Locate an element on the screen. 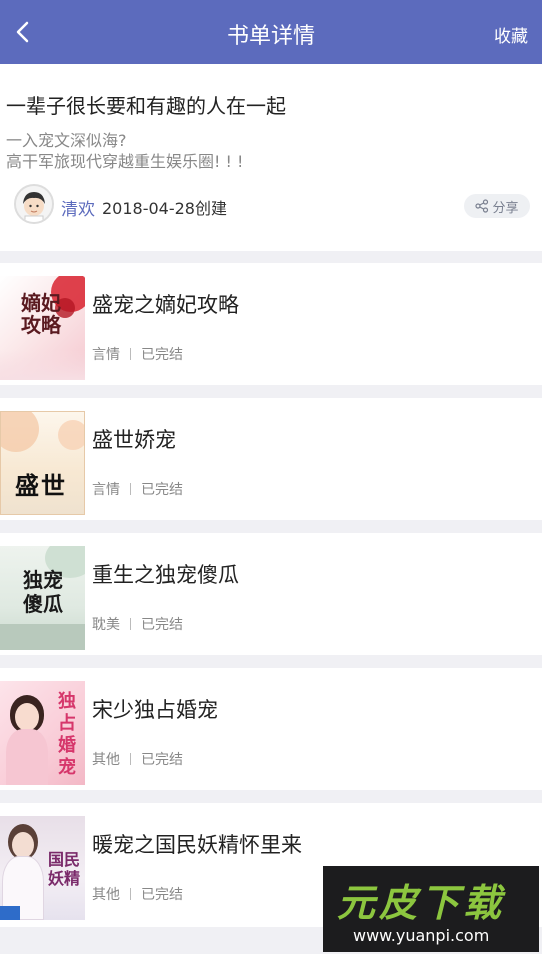  cover-title: 盛世 is located at coordinates (41, 485).